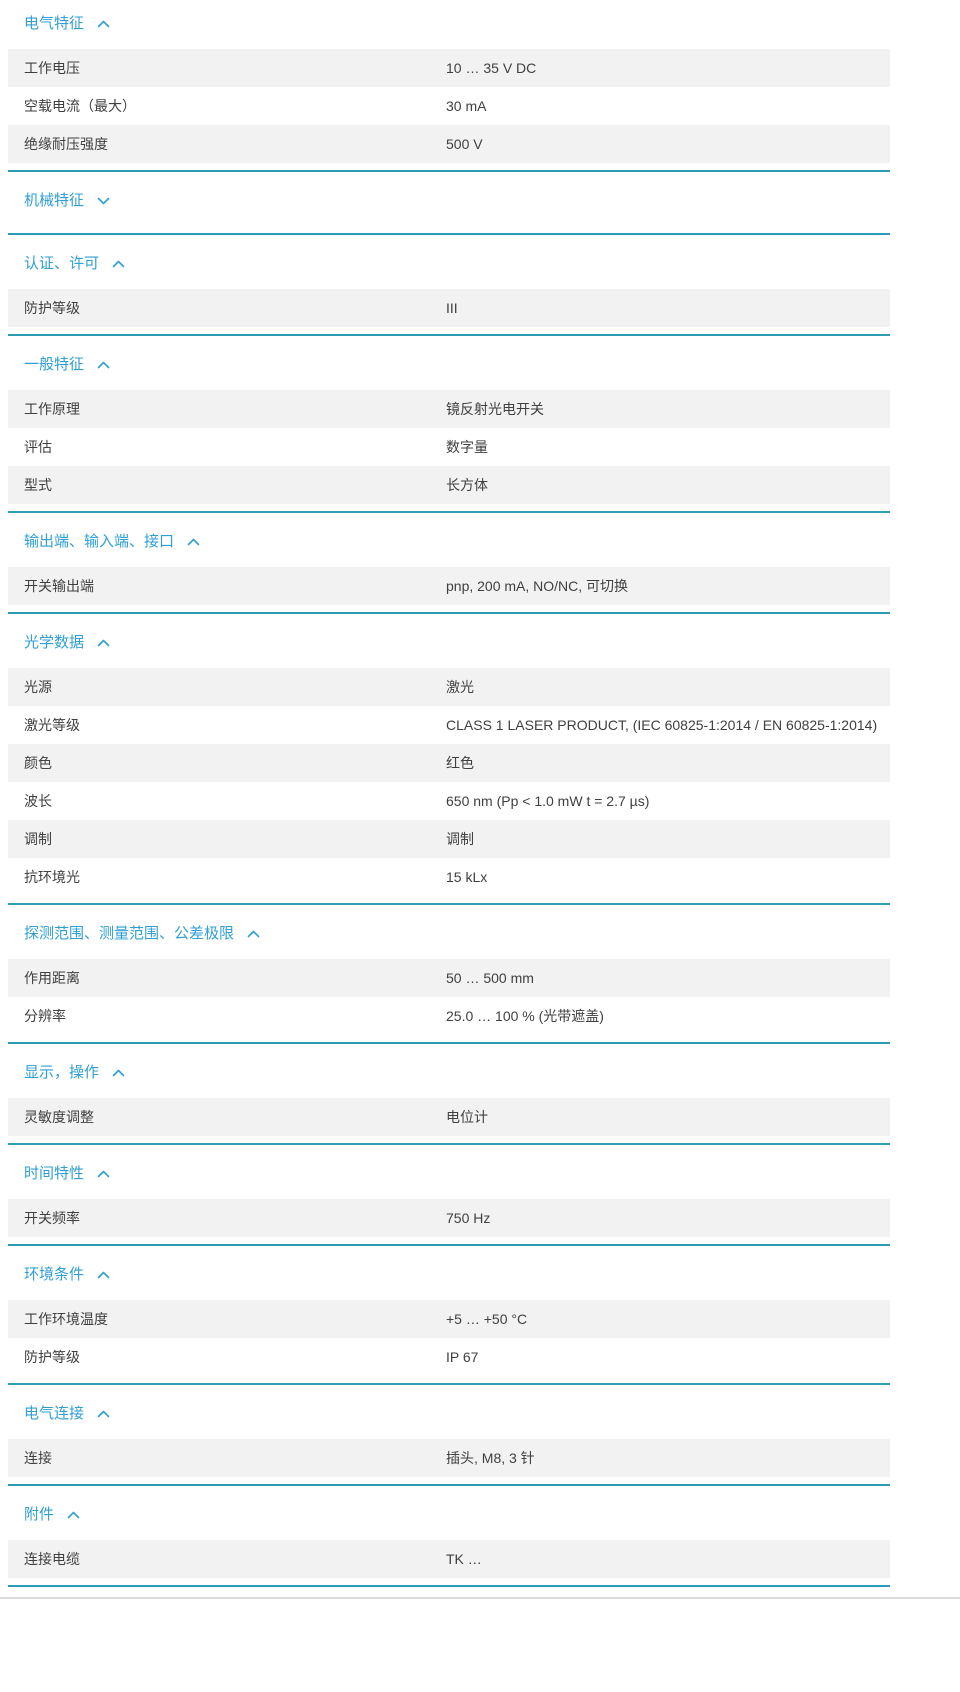 Image resolution: width=960 pixels, height=1692 pixels. What do you see at coordinates (38, 687) in the screenshot?
I see `spec-label: 光源` at bounding box center [38, 687].